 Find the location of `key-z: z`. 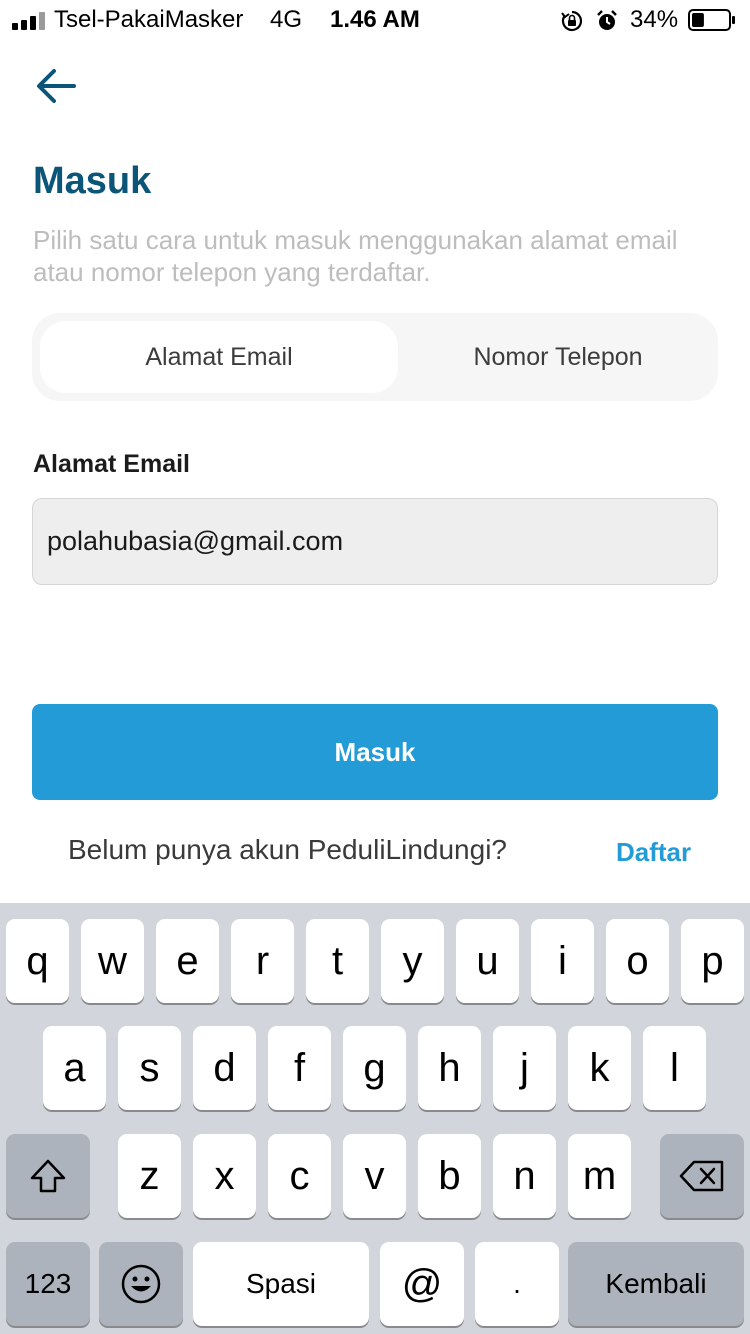

key-z: z is located at coordinates (149, 1176).